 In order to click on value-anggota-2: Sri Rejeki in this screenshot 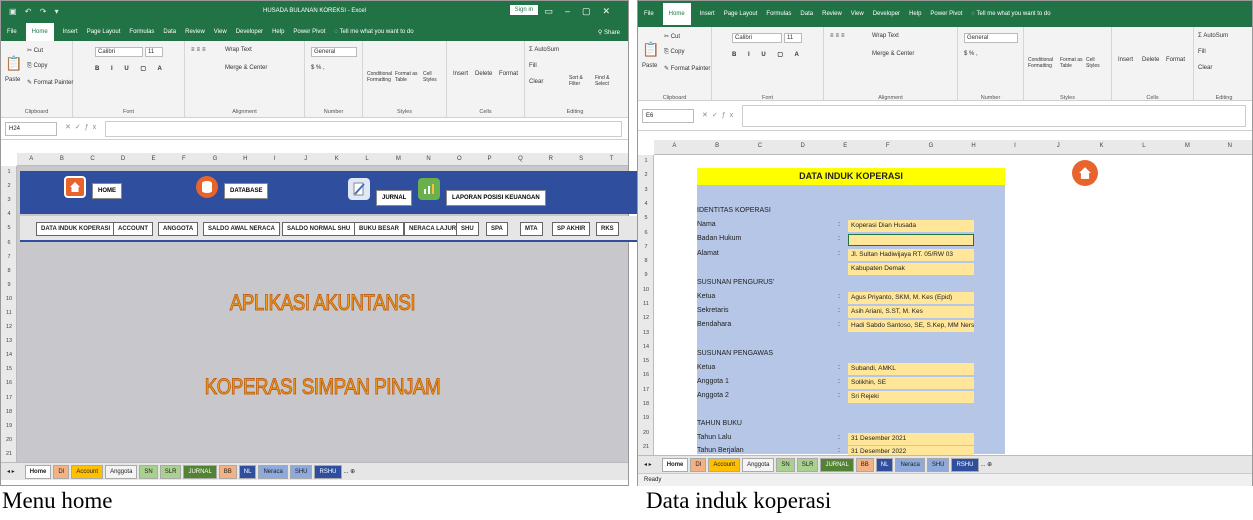, I will do `click(911, 397)`.